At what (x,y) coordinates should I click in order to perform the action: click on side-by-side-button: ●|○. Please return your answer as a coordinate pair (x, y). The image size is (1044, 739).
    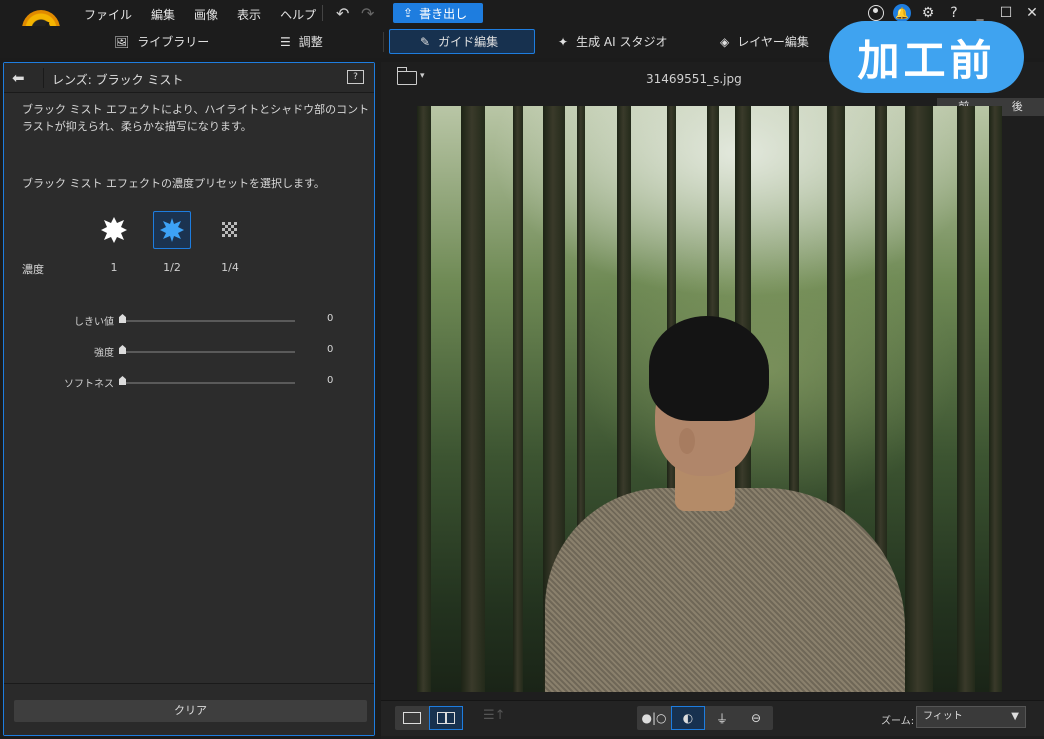
    Looking at the image, I should click on (654, 718).